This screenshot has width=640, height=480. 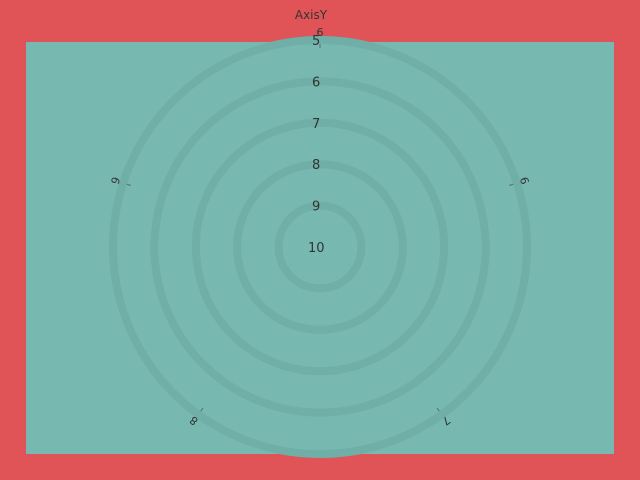 What do you see at coordinates (316, 82) in the screenshot?
I see `radial-tick-label: 6` at bounding box center [316, 82].